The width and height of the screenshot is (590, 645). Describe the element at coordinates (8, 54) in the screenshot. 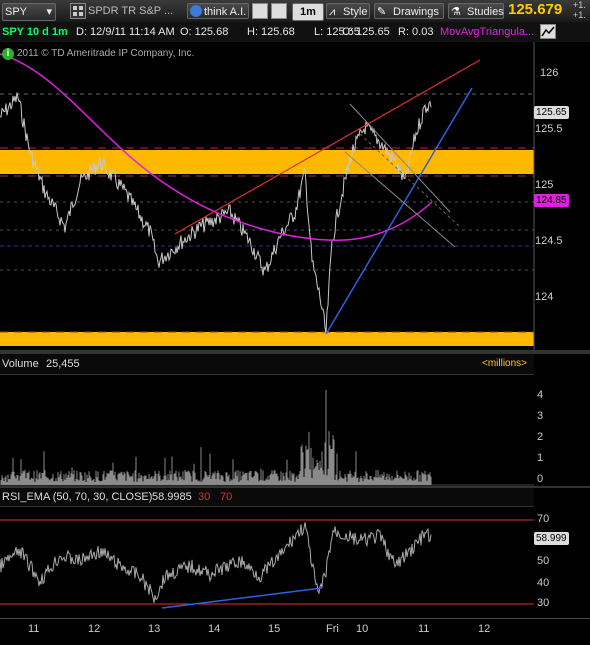

I see `info-icon: i` at that location.